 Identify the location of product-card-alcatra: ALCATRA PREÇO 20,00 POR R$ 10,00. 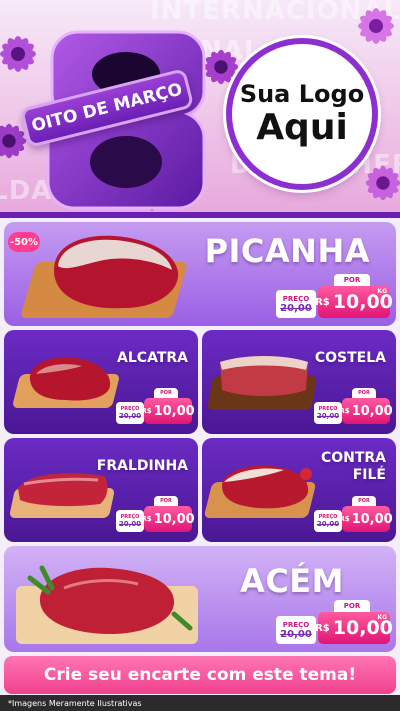
(101, 382).